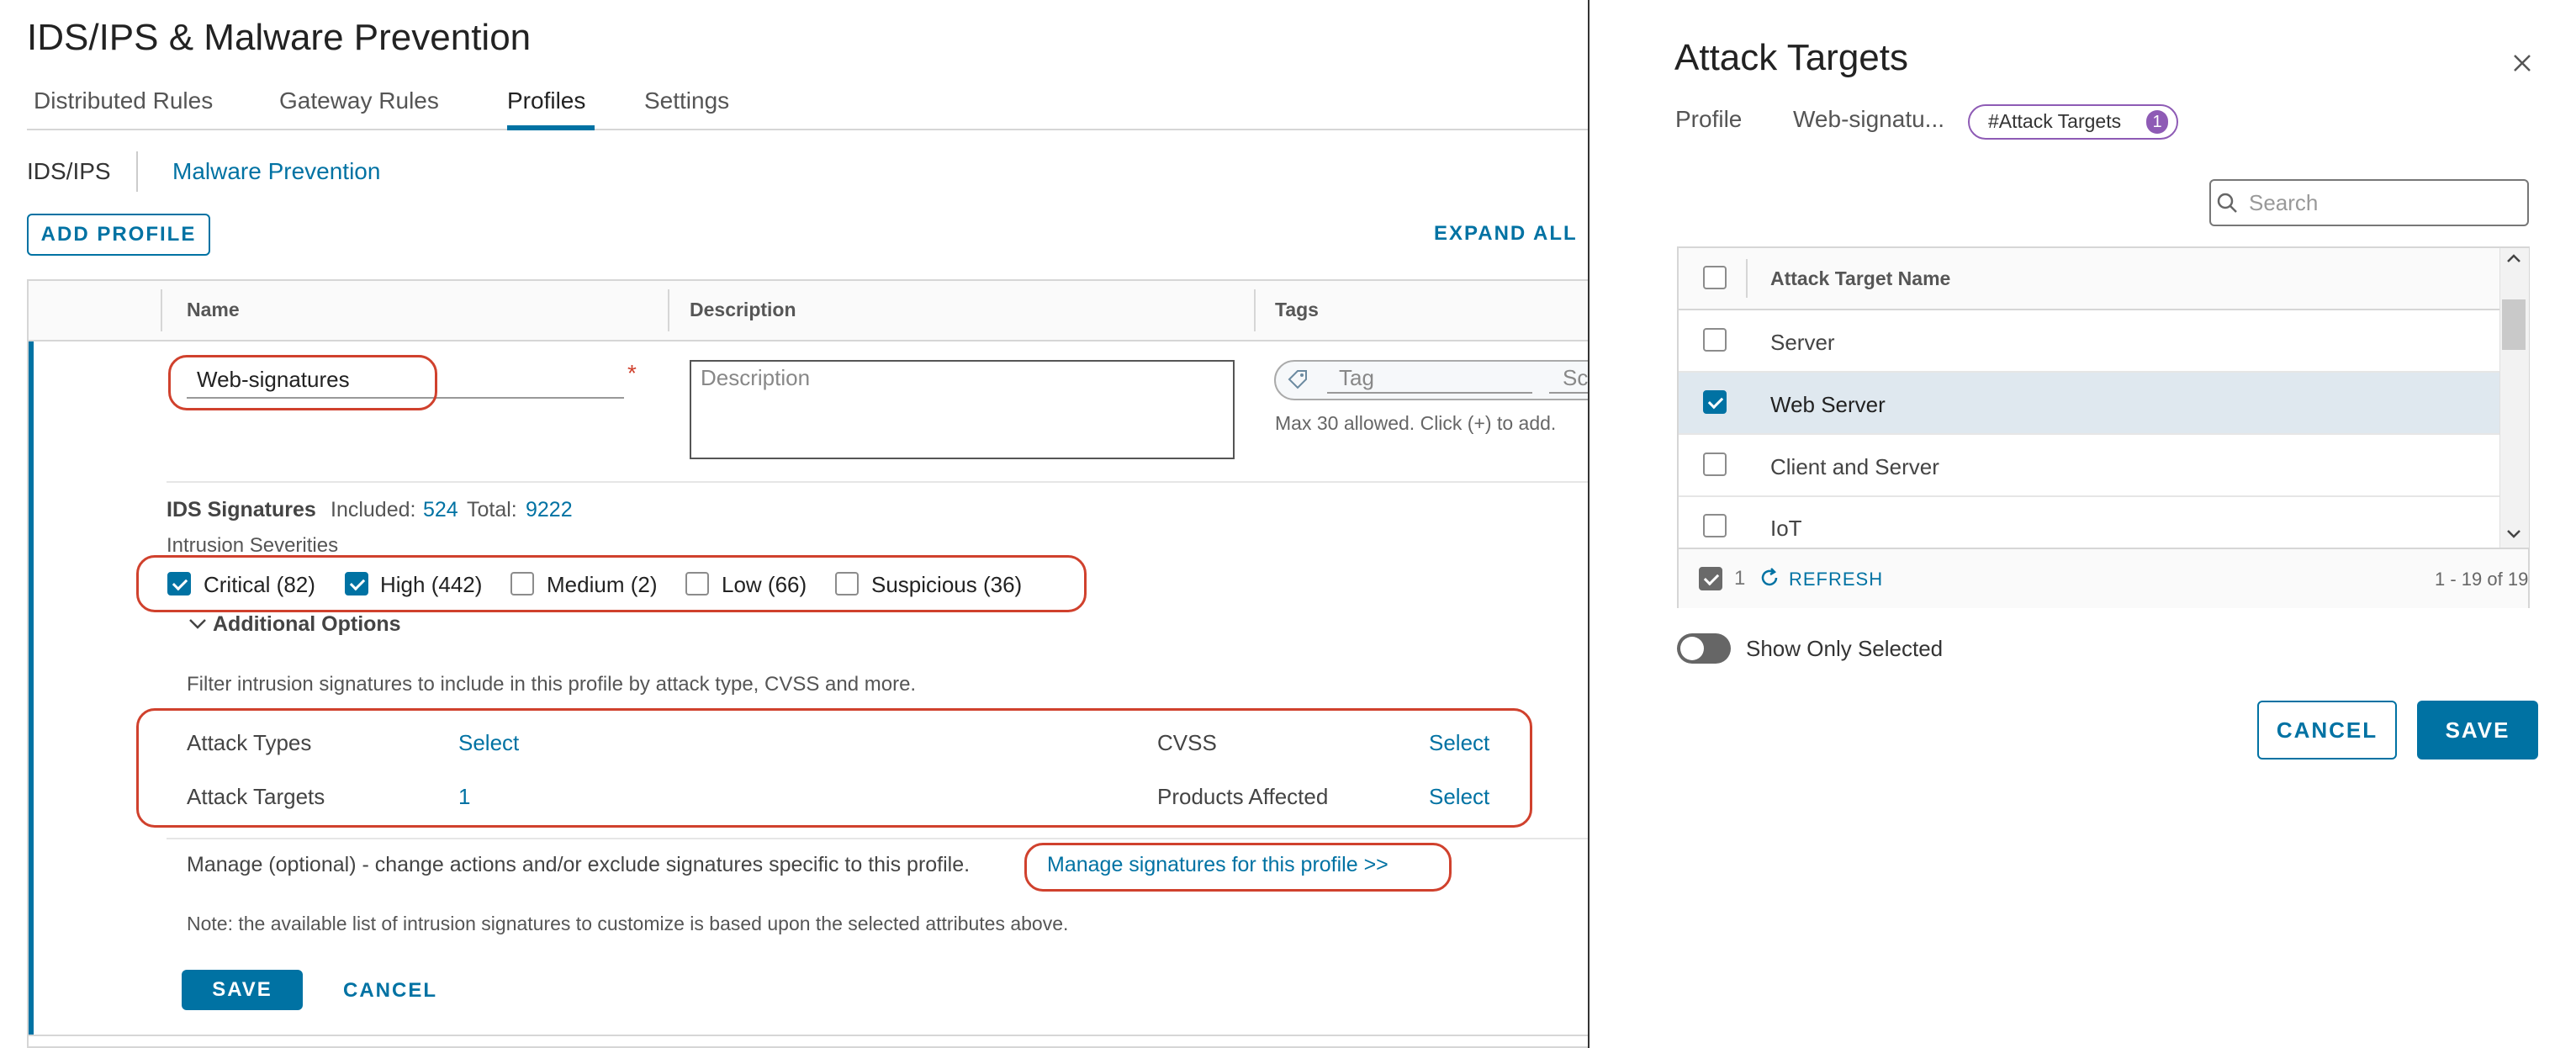  What do you see at coordinates (2327, 730) in the screenshot?
I see `panel-cancel-button: CANCEL` at bounding box center [2327, 730].